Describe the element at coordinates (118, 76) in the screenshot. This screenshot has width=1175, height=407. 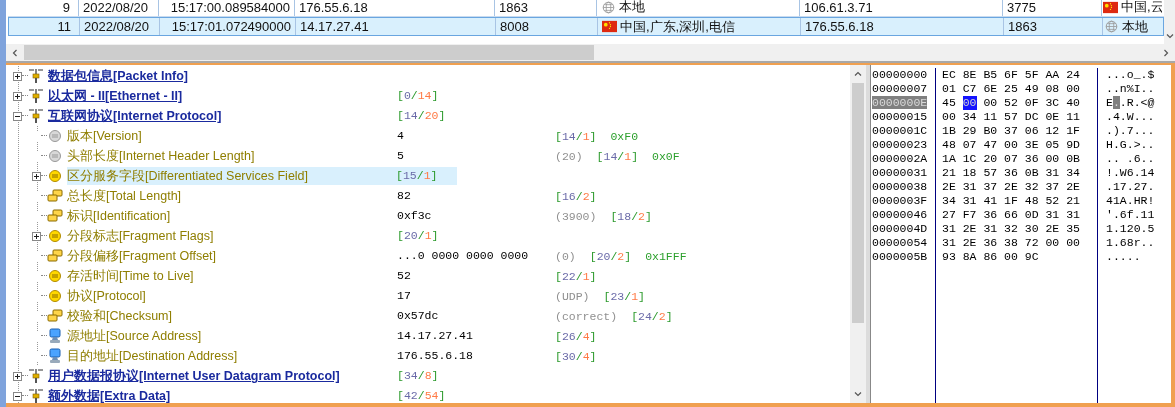
I see `tree-item: 数据包信息[Packet Info]` at that location.